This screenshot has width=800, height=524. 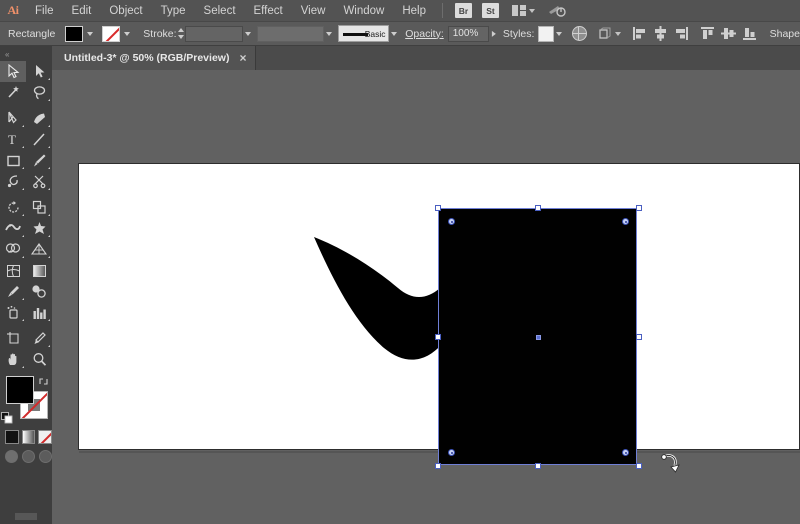 I want to click on selection-handle-top-right, so click(x=639, y=208).